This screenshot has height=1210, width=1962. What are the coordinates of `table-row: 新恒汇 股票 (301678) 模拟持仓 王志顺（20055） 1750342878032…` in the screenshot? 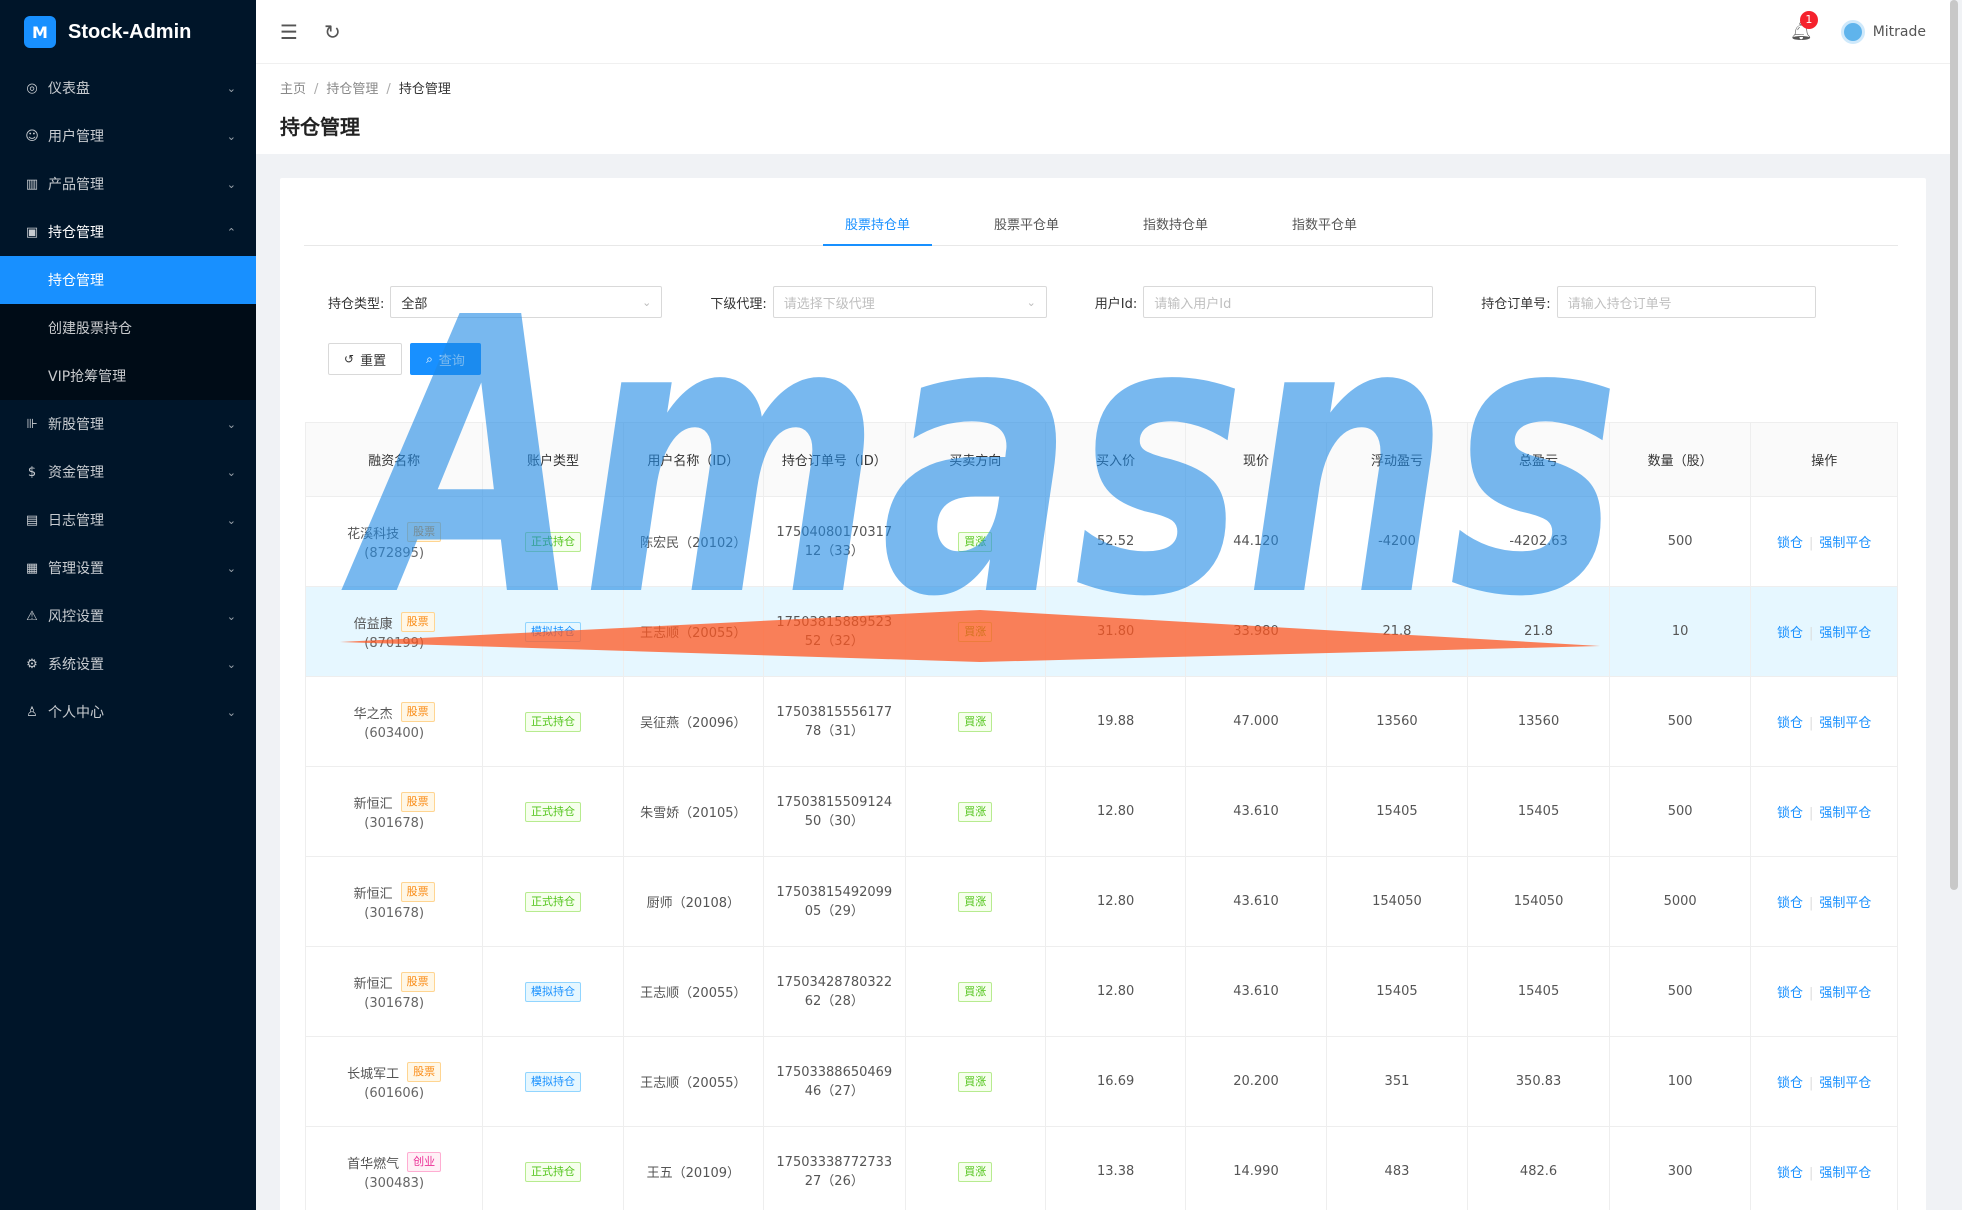 It's located at (1101, 991).